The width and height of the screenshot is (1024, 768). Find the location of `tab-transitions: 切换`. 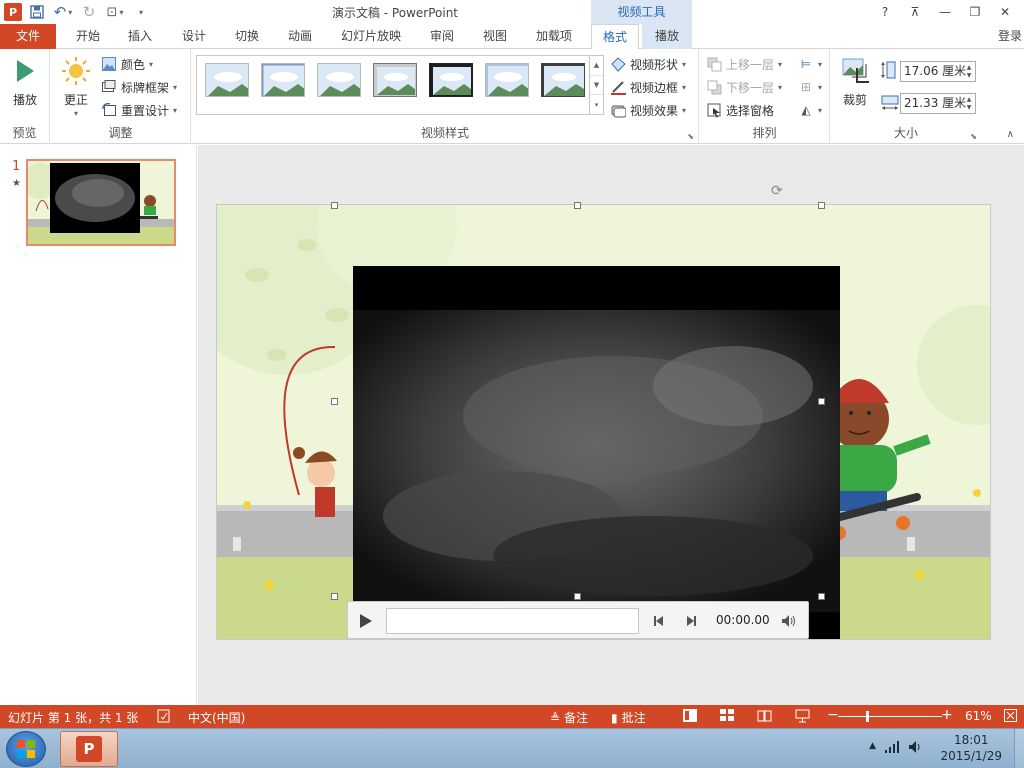

tab-transitions: 切换 is located at coordinates (247, 36).